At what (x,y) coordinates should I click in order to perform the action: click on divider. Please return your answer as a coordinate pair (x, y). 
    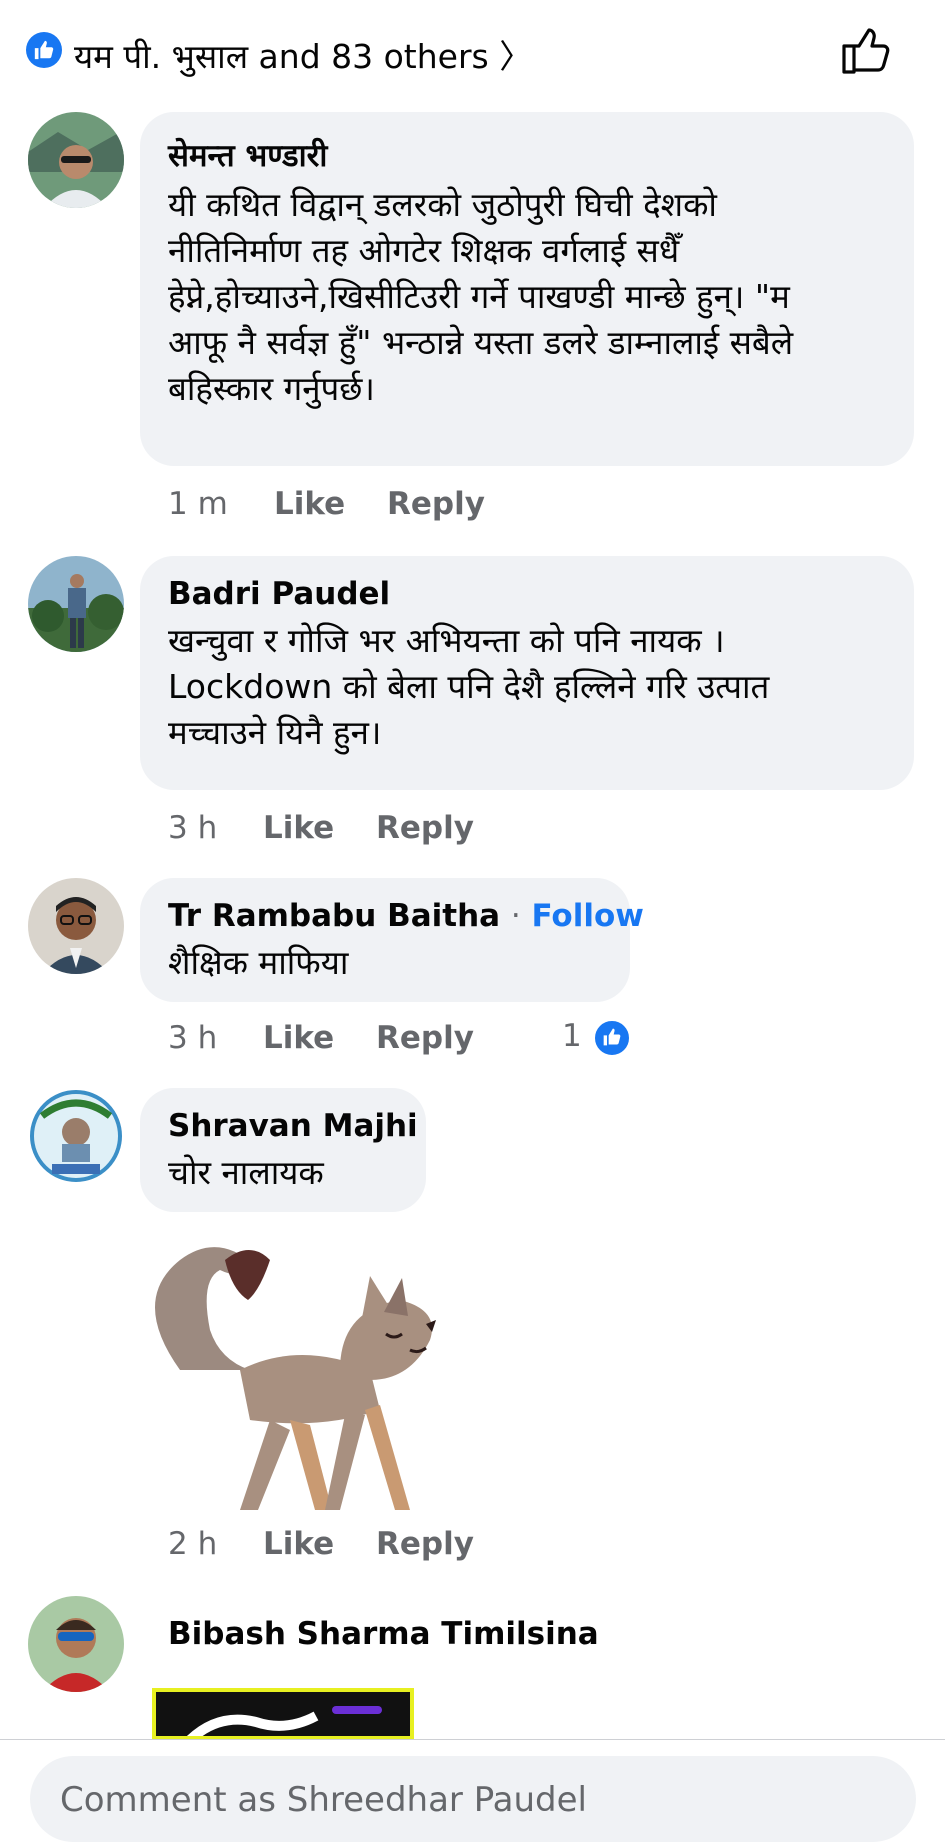
    Looking at the image, I should click on (472, 1739).